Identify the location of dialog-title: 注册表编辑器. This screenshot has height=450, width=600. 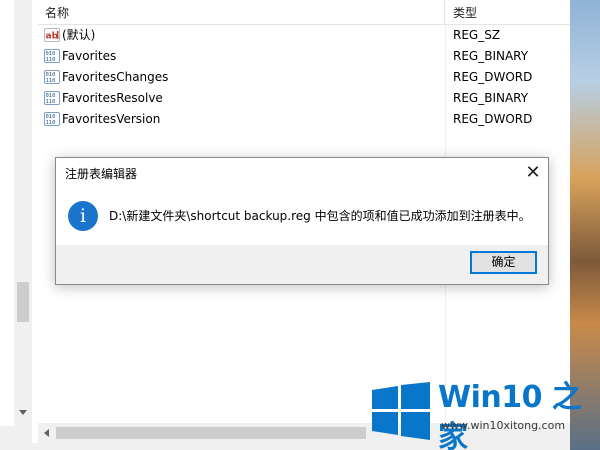
(101, 174).